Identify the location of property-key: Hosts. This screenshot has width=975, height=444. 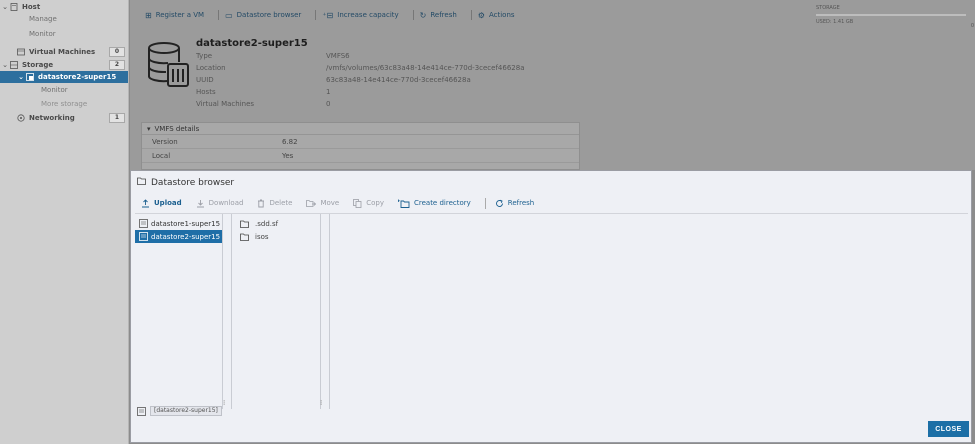
(206, 92).